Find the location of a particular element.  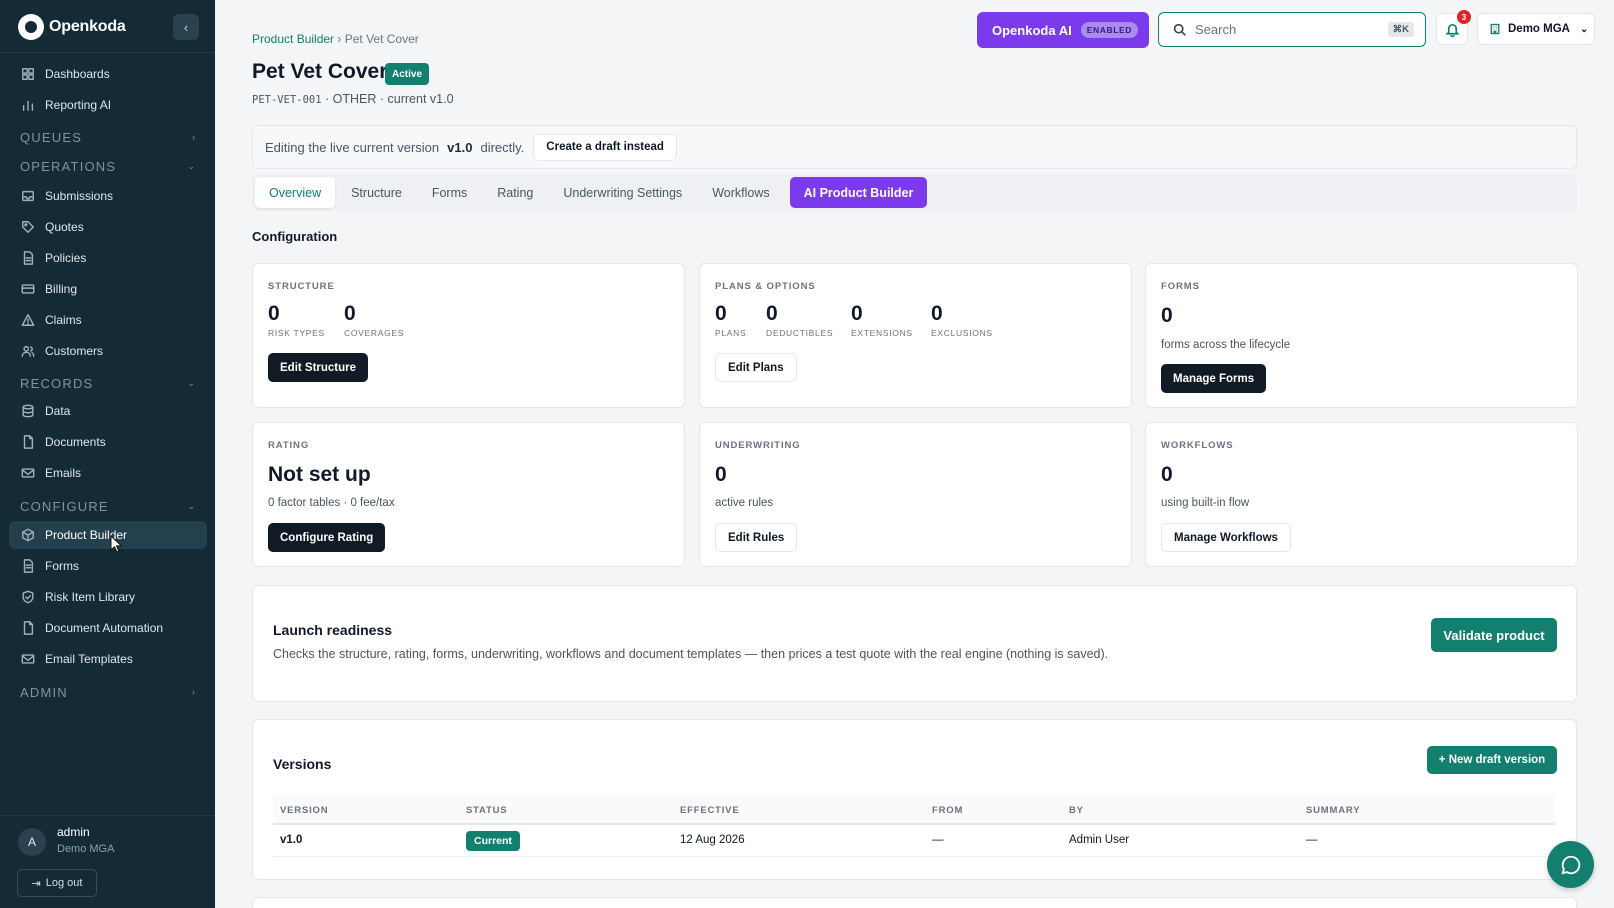

sidebar-item-label: Forms is located at coordinates (62, 566).